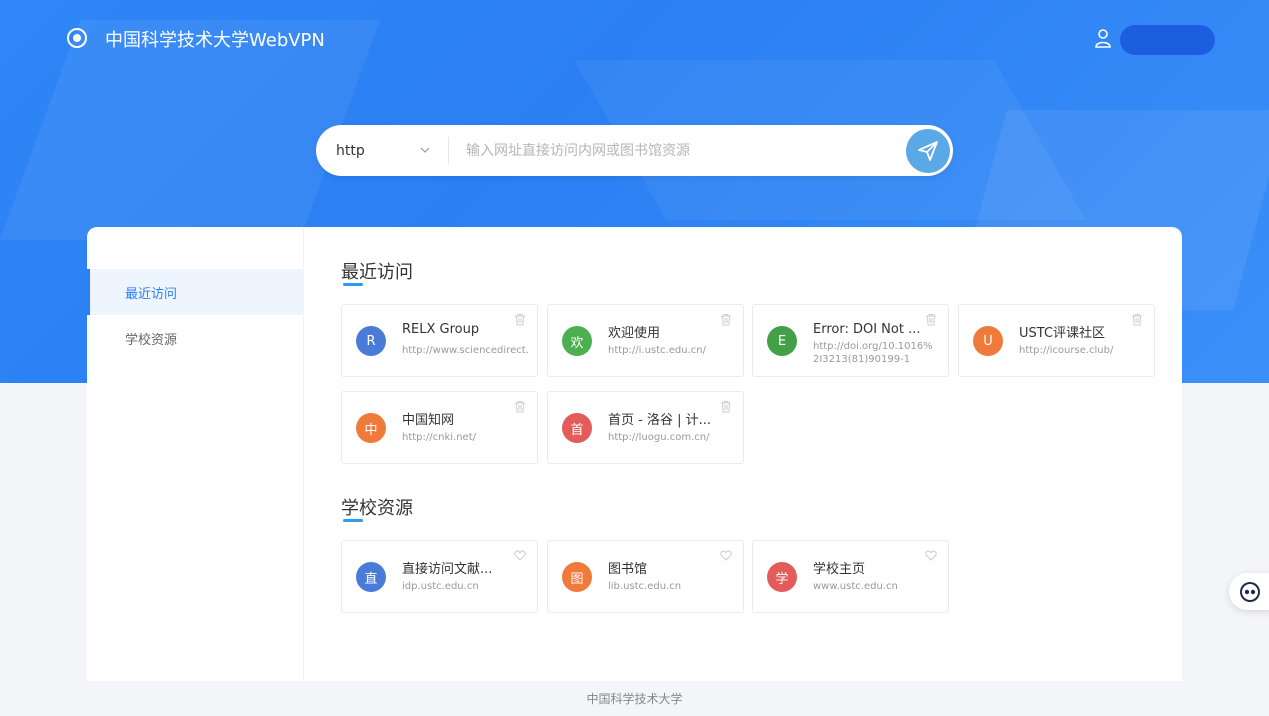  Describe the element at coordinates (448, 150) in the screenshot. I see `search-divider` at that location.